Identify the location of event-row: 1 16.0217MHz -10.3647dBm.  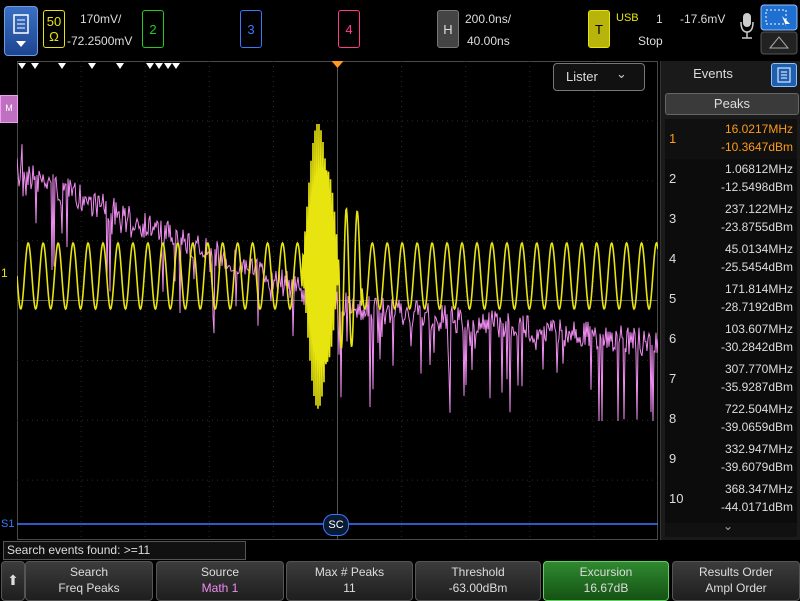
(731, 139).